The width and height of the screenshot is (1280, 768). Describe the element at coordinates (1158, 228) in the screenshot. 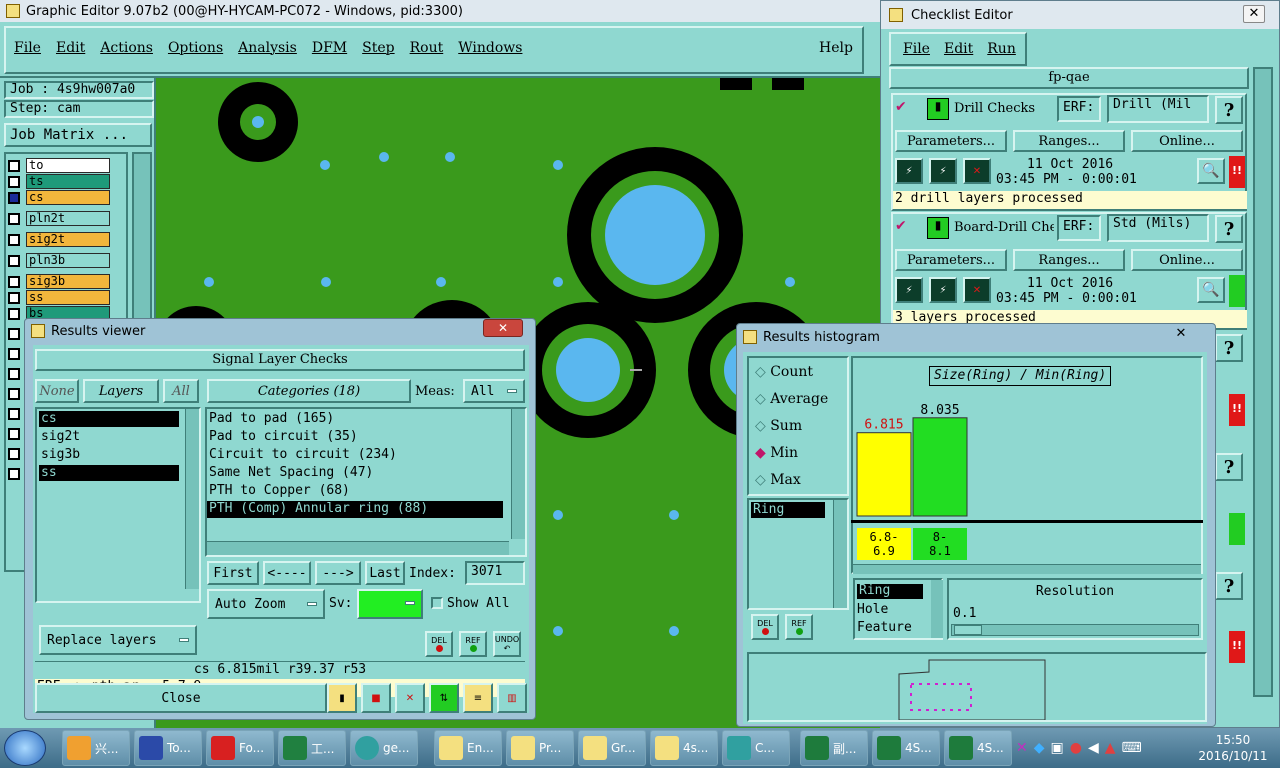

I see `erf-value: Std (Mils)` at that location.